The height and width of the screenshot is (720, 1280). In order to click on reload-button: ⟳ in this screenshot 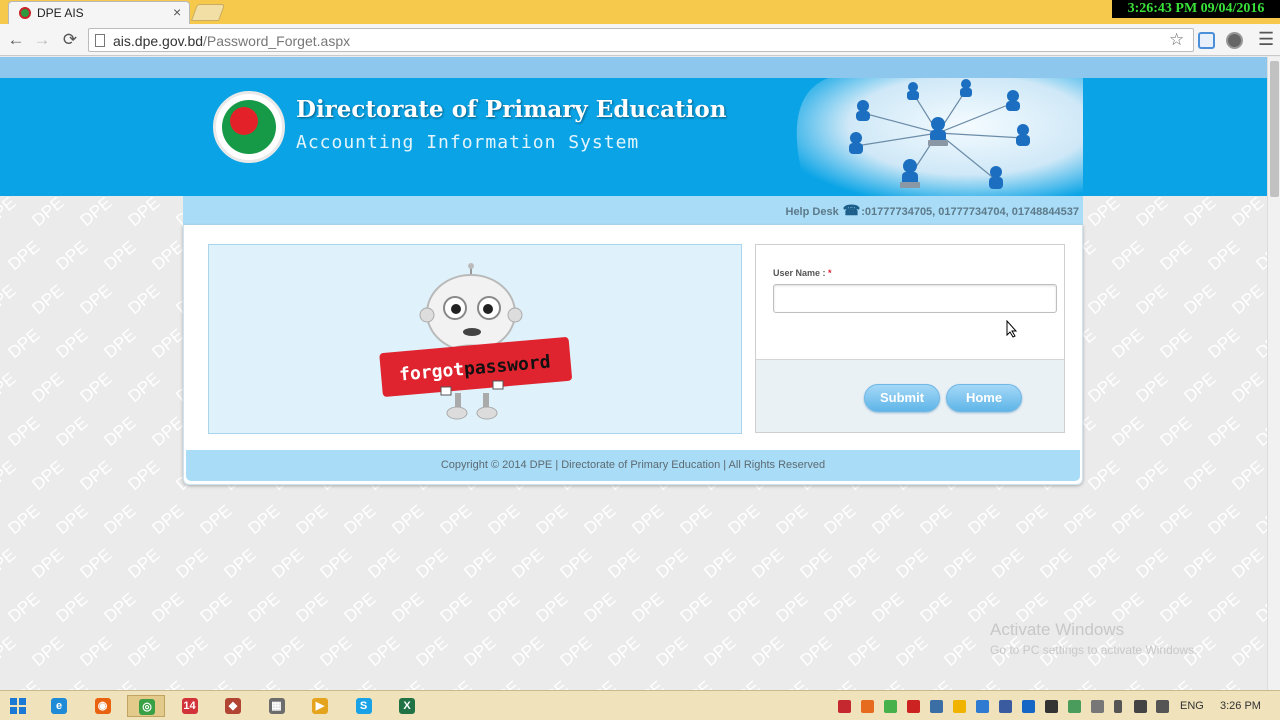, I will do `click(70, 40)`.